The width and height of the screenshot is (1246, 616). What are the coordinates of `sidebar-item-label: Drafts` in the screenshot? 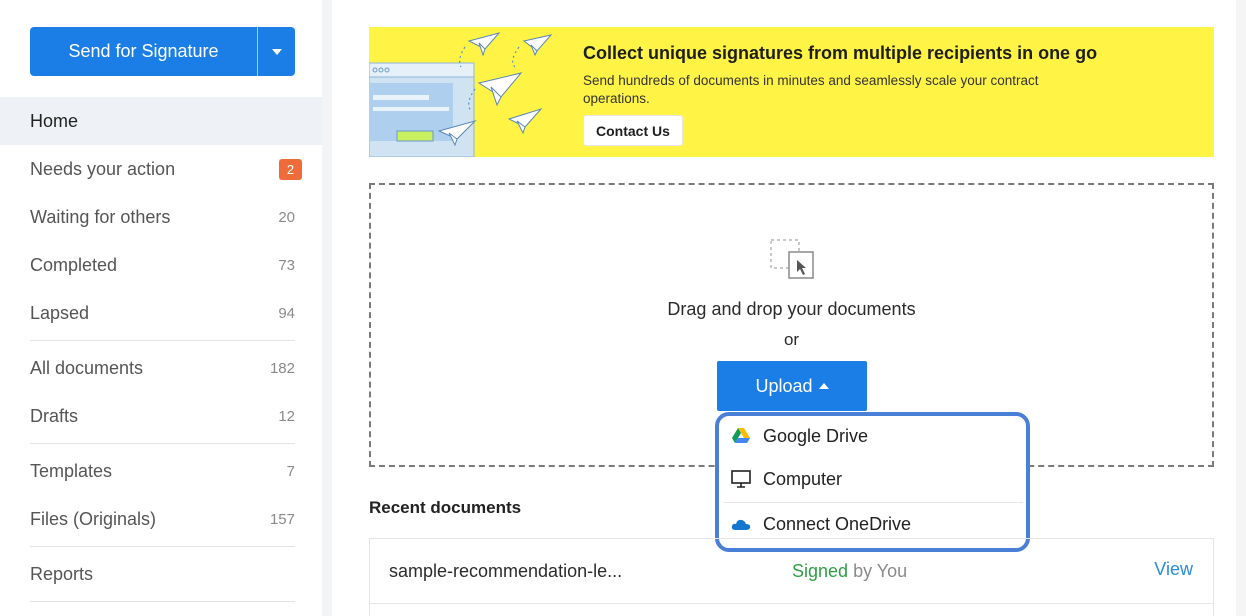 It's located at (54, 415).